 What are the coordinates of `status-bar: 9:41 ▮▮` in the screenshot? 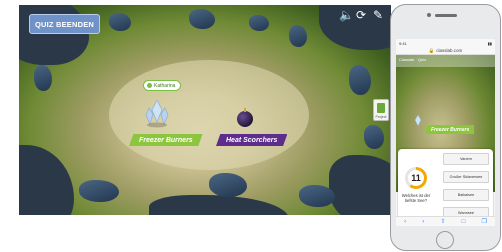 It's located at (445, 43).